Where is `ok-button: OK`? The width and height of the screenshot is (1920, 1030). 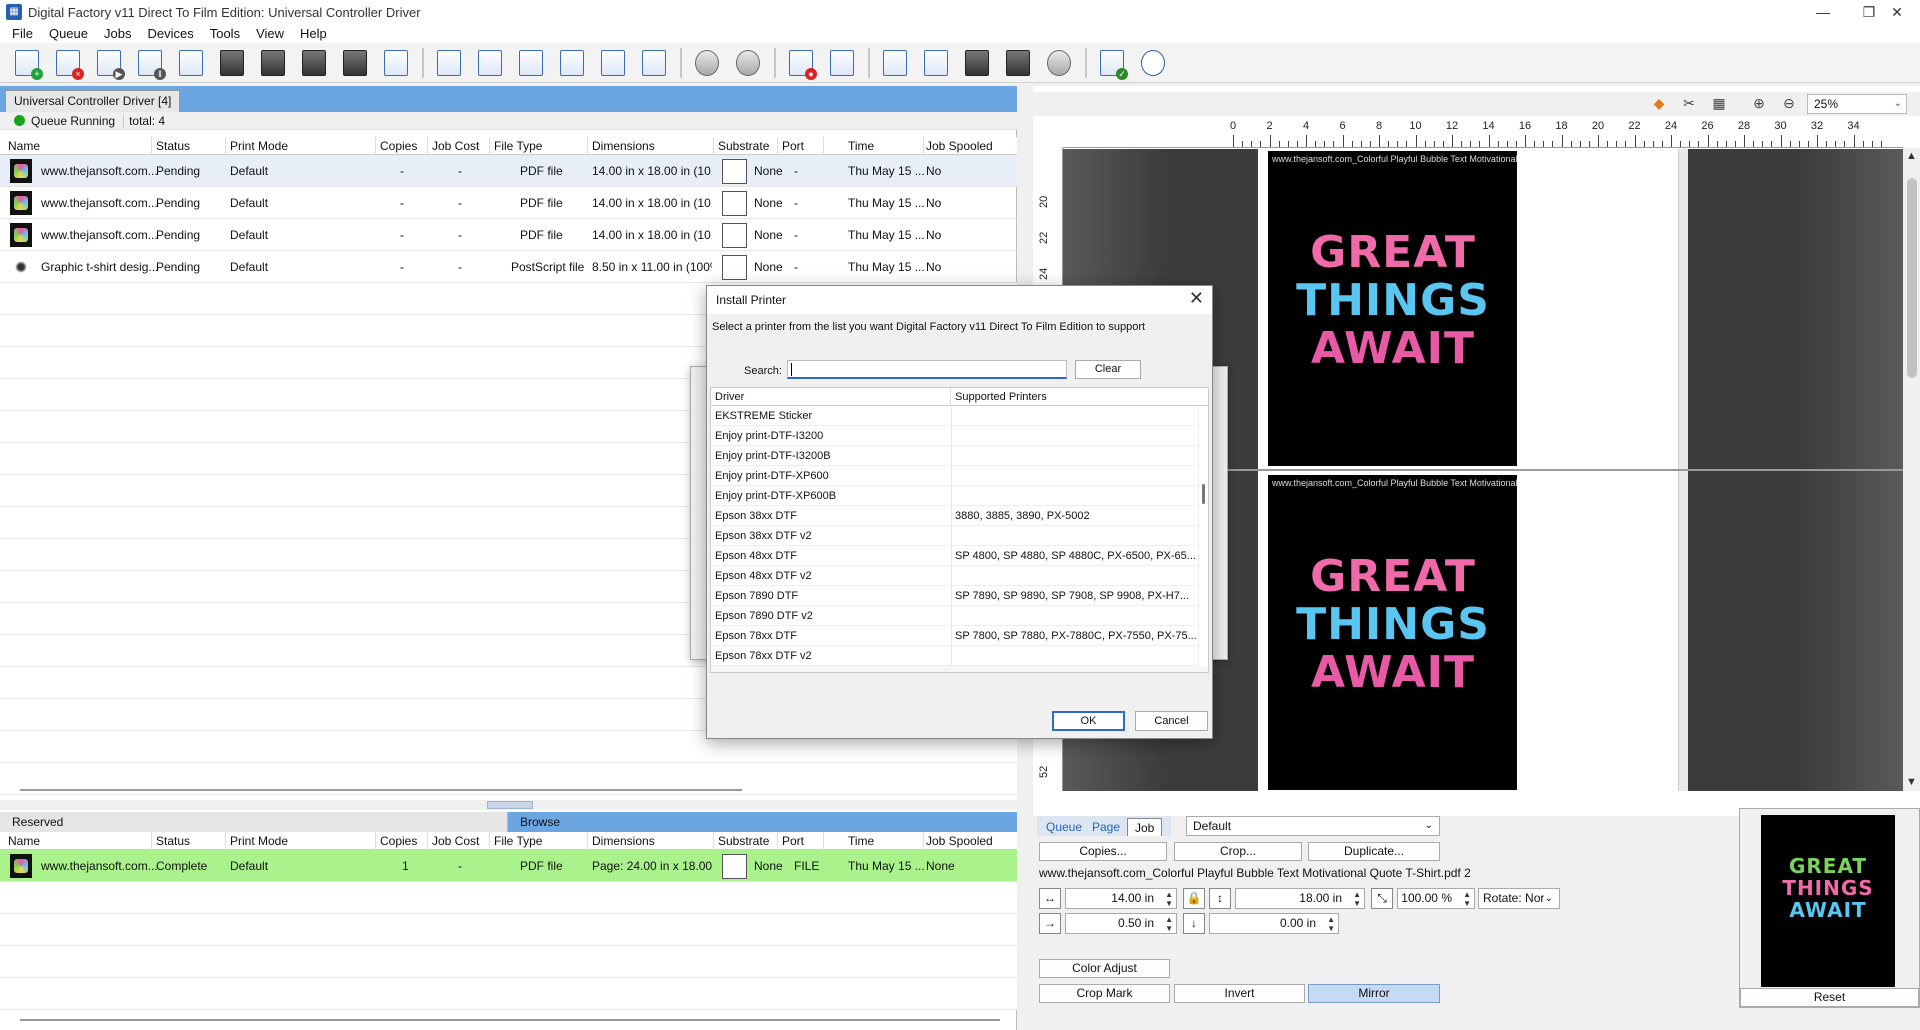
ok-button: OK is located at coordinates (1088, 721).